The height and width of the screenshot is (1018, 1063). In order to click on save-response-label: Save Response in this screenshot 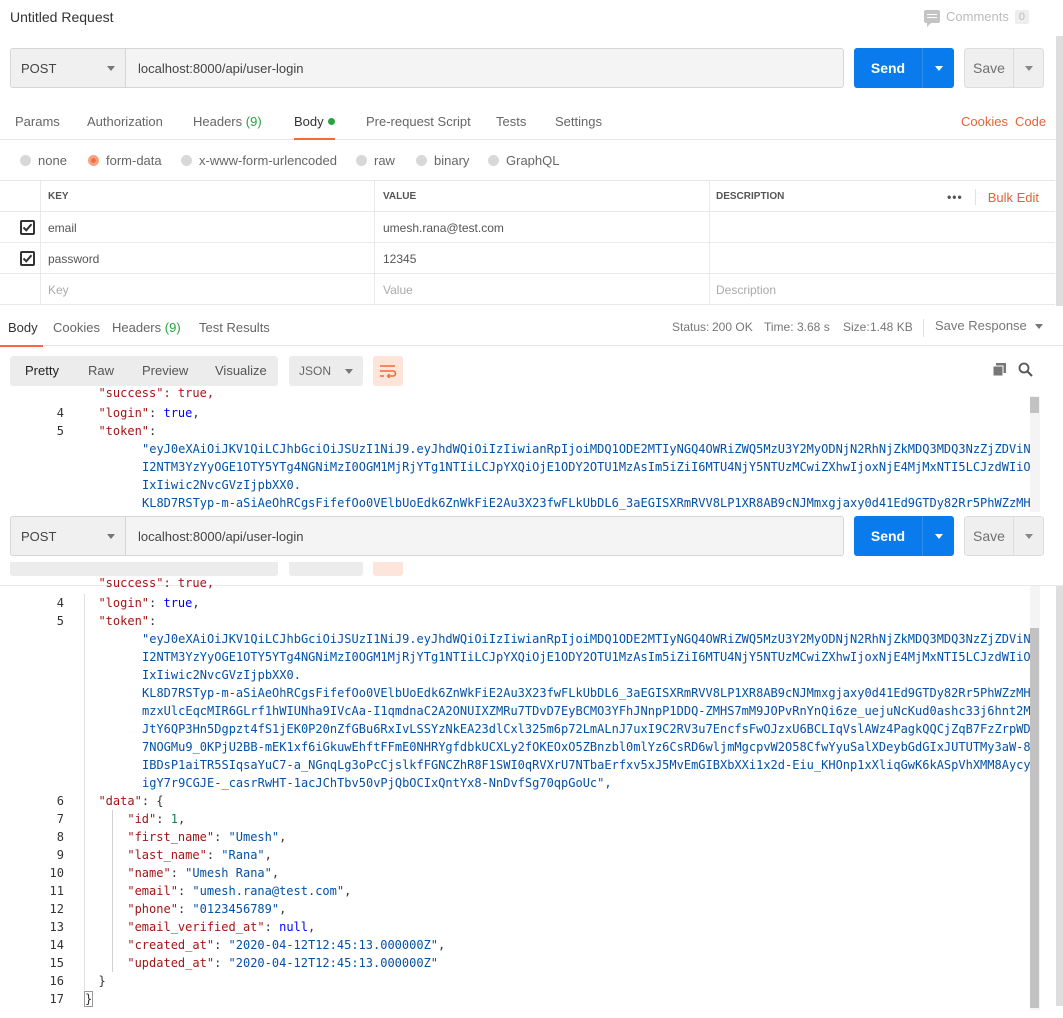, I will do `click(981, 325)`.